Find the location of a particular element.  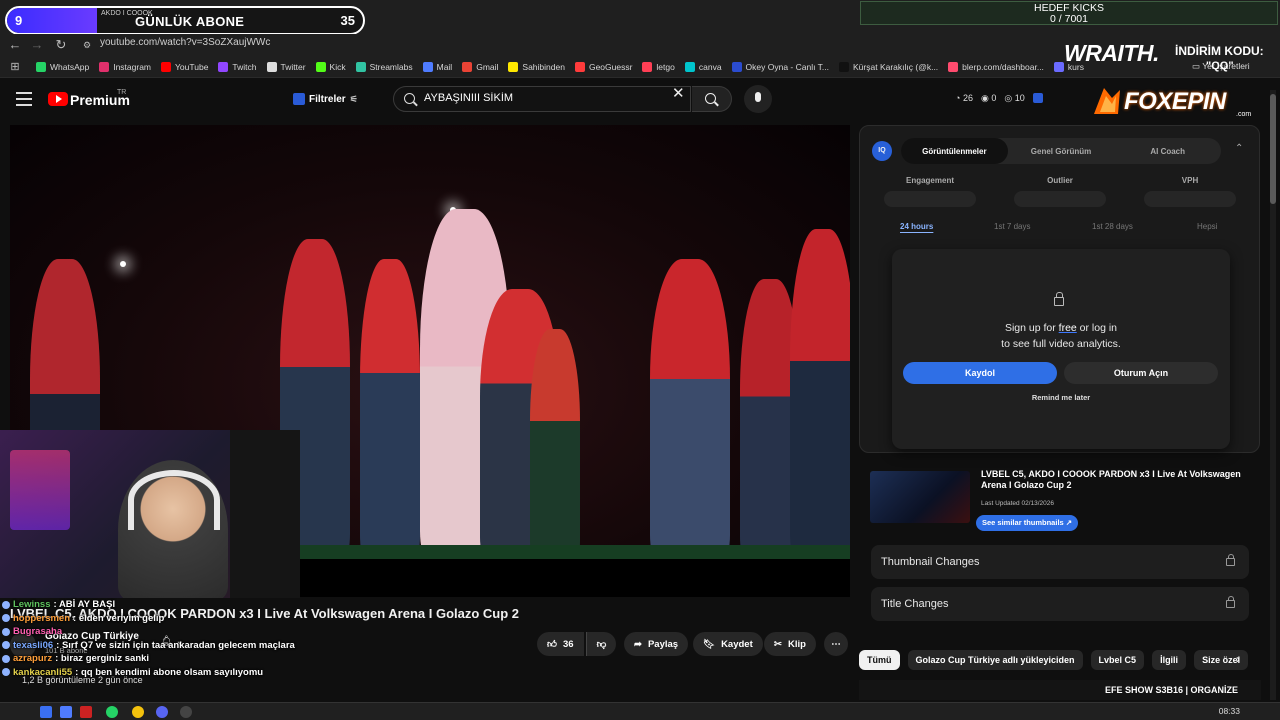

next-video-title: EFE SHOW S3B16 | ORGANİZE is located at coordinates (1171, 690).